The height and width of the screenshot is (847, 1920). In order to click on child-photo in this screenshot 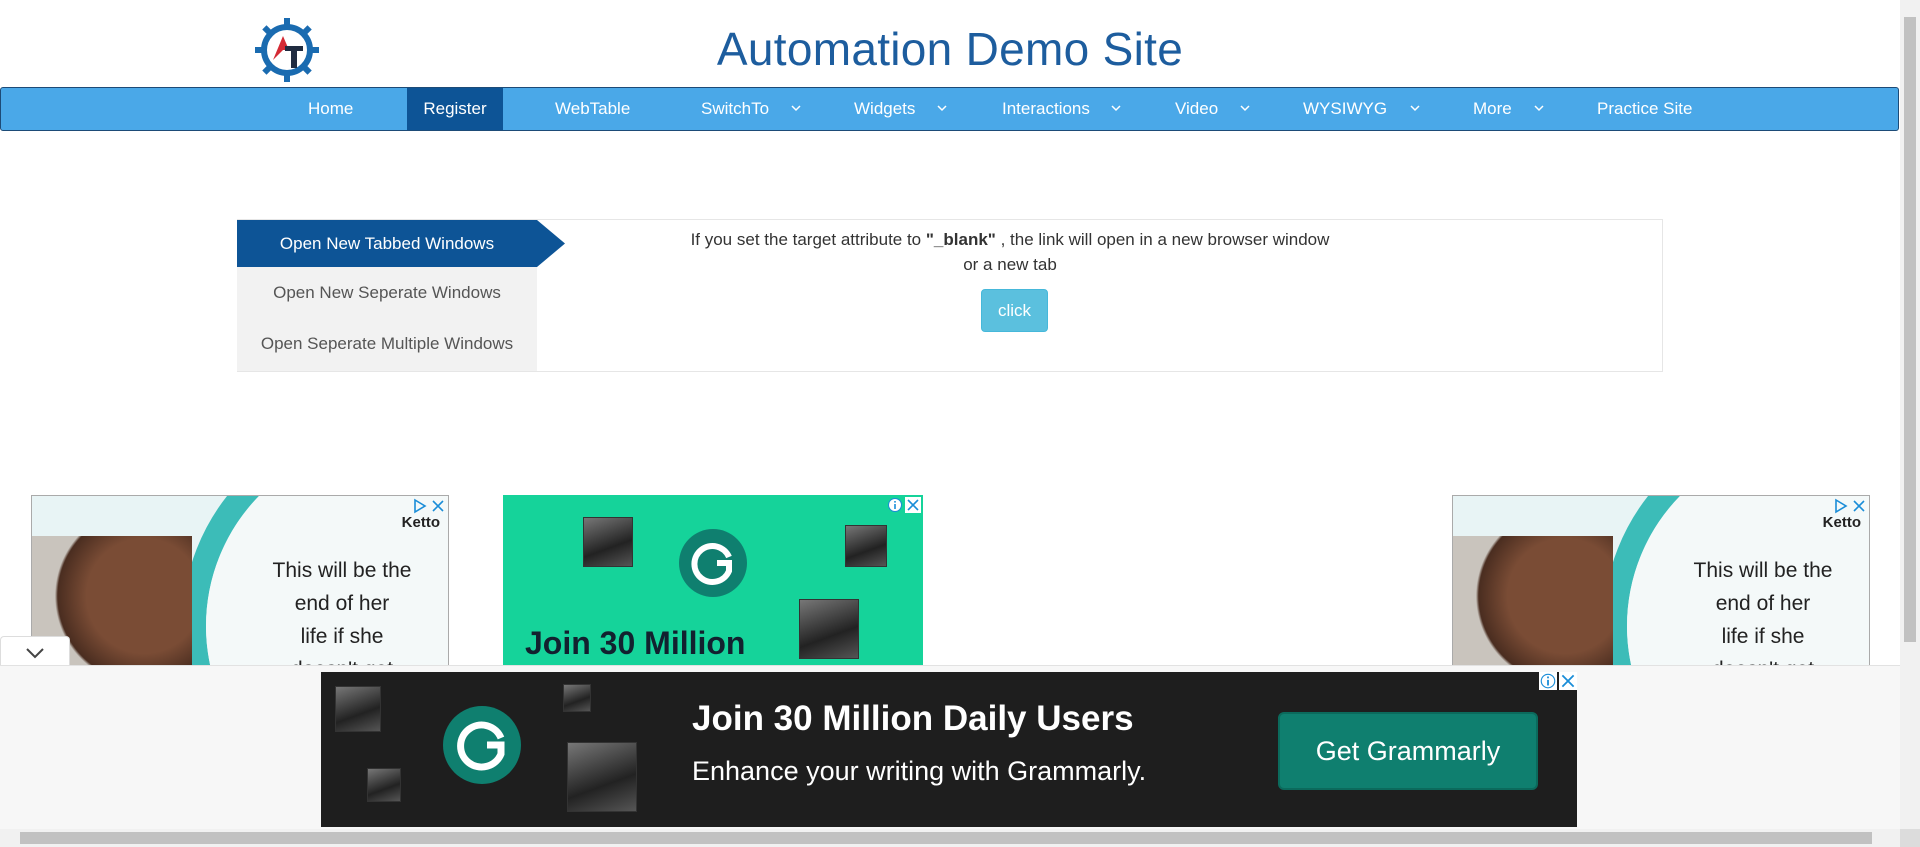, I will do `click(1533, 601)`.